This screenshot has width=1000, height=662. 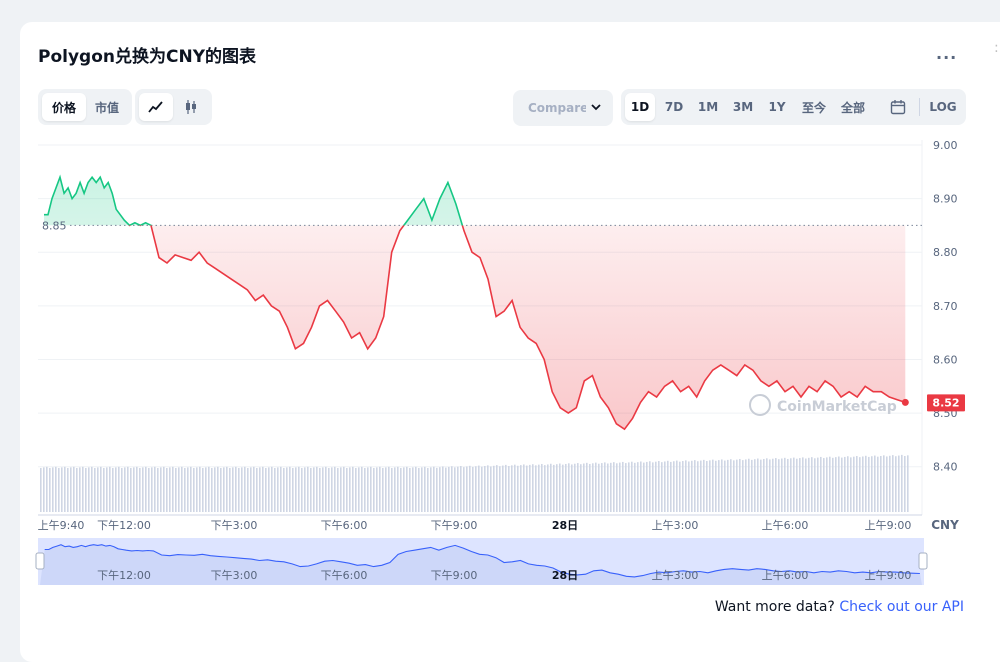 I want to click on navigator-tick-label: 上午9:00, so click(x=888, y=575).